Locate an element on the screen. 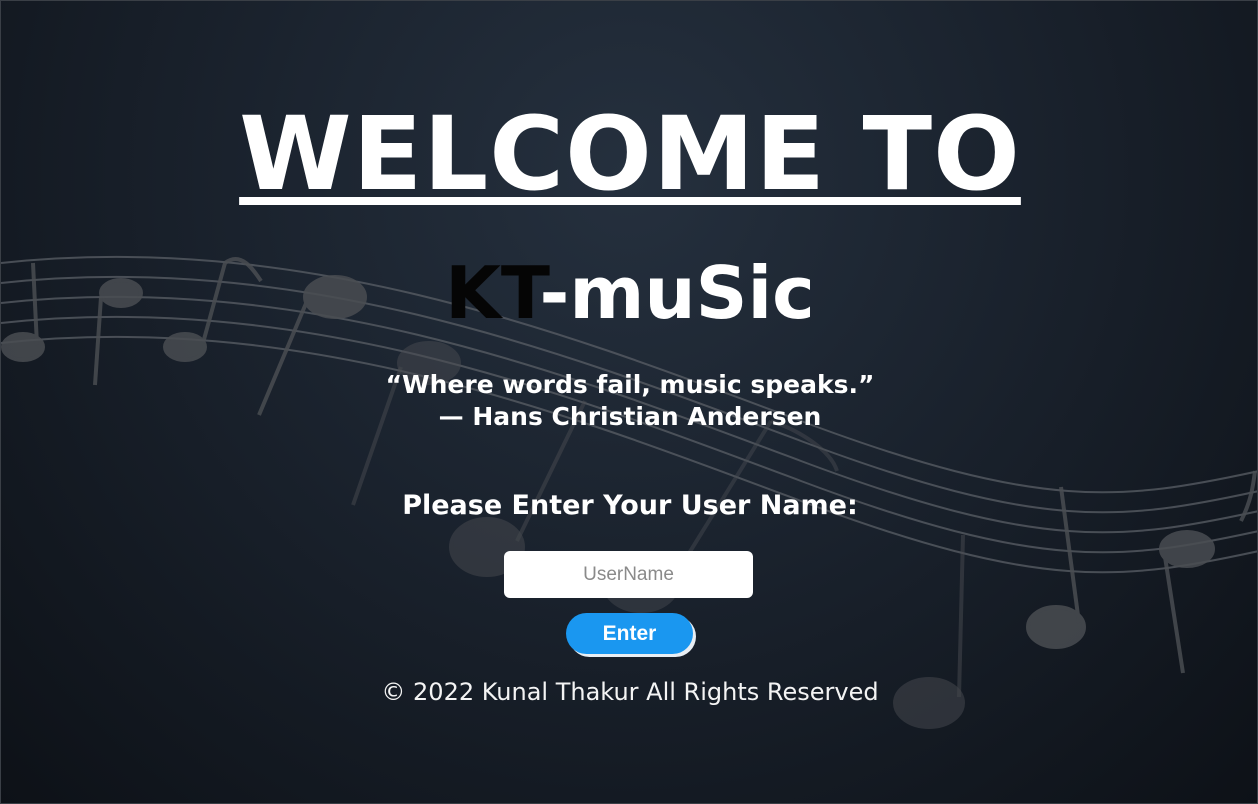  welcome-heading: WELCOME TO is located at coordinates (629, 154).